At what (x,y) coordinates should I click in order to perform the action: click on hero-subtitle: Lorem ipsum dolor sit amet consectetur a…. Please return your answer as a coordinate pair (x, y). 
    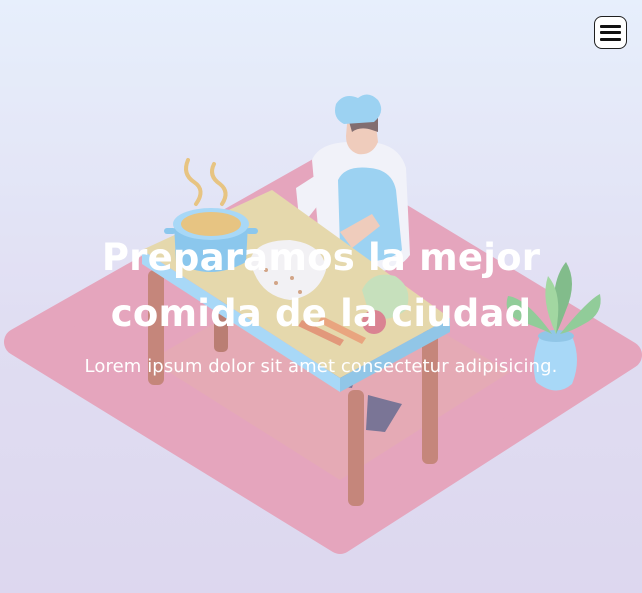
    Looking at the image, I should click on (321, 366).